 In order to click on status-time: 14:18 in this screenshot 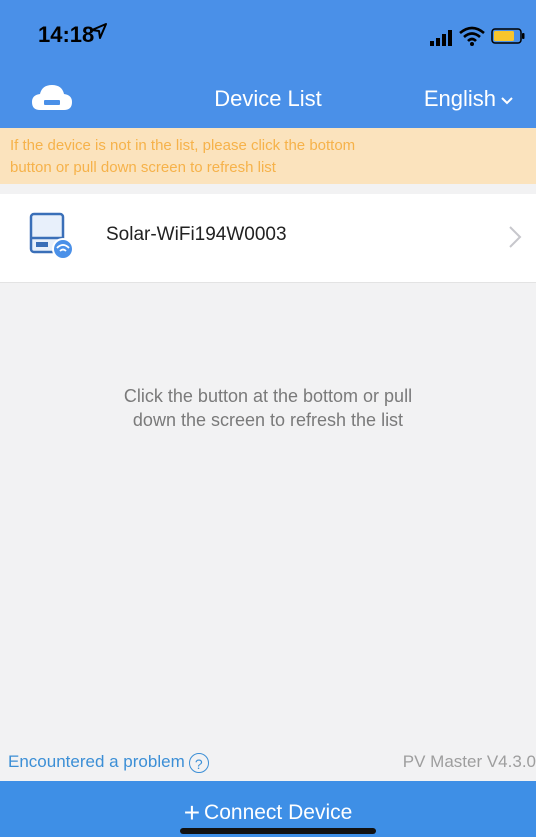, I will do `click(66, 34)`.